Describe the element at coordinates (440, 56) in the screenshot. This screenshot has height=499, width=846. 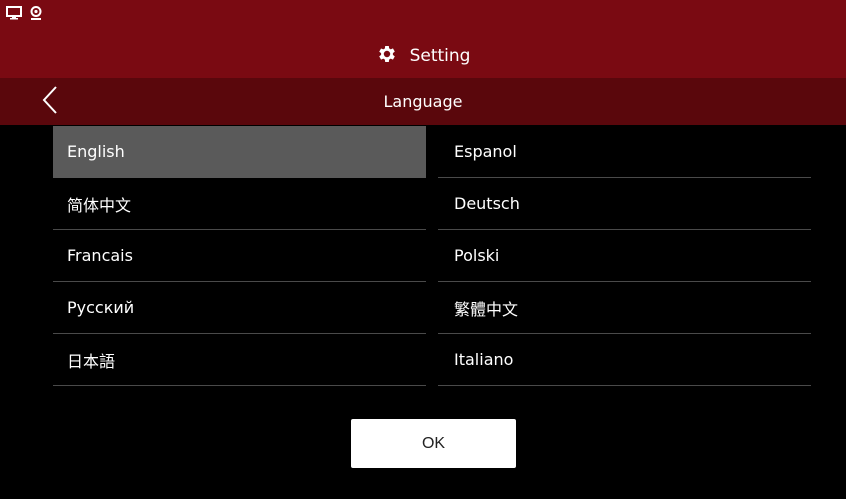
I see `header-title-text: Setting` at that location.